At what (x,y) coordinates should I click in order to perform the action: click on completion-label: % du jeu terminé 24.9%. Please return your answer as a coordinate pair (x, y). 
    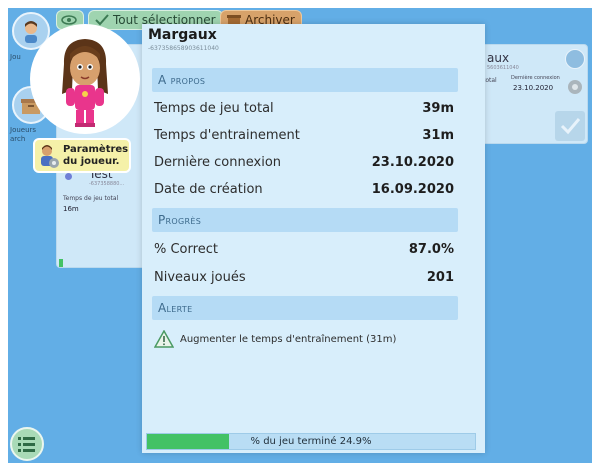
    Looking at the image, I should click on (311, 441).